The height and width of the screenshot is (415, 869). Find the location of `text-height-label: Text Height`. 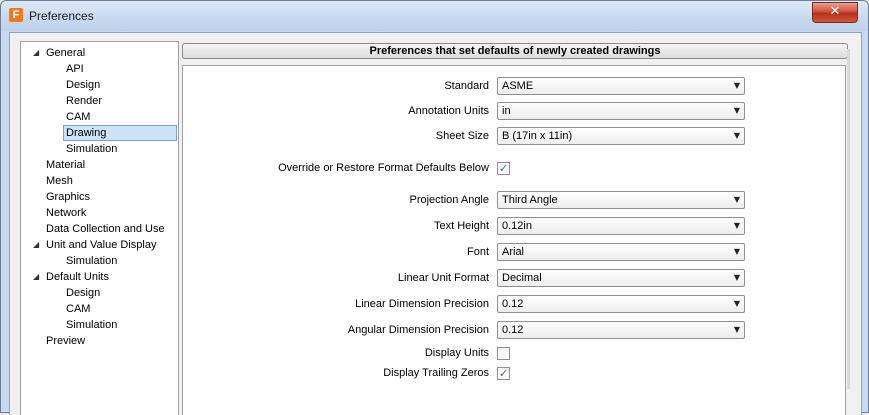

text-height-label: Text Height is located at coordinates (461, 226).